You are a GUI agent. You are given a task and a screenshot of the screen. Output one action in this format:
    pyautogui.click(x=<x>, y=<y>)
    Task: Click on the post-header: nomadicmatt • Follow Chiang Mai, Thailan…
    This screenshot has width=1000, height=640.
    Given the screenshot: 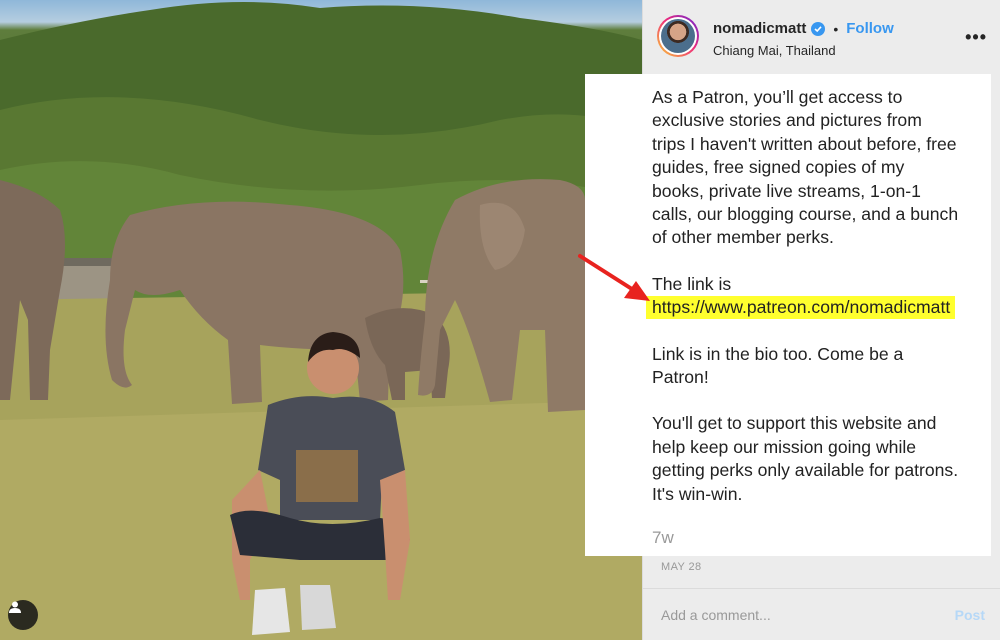 What is the action you would take?
    pyautogui.click(x=821, y=36)
    